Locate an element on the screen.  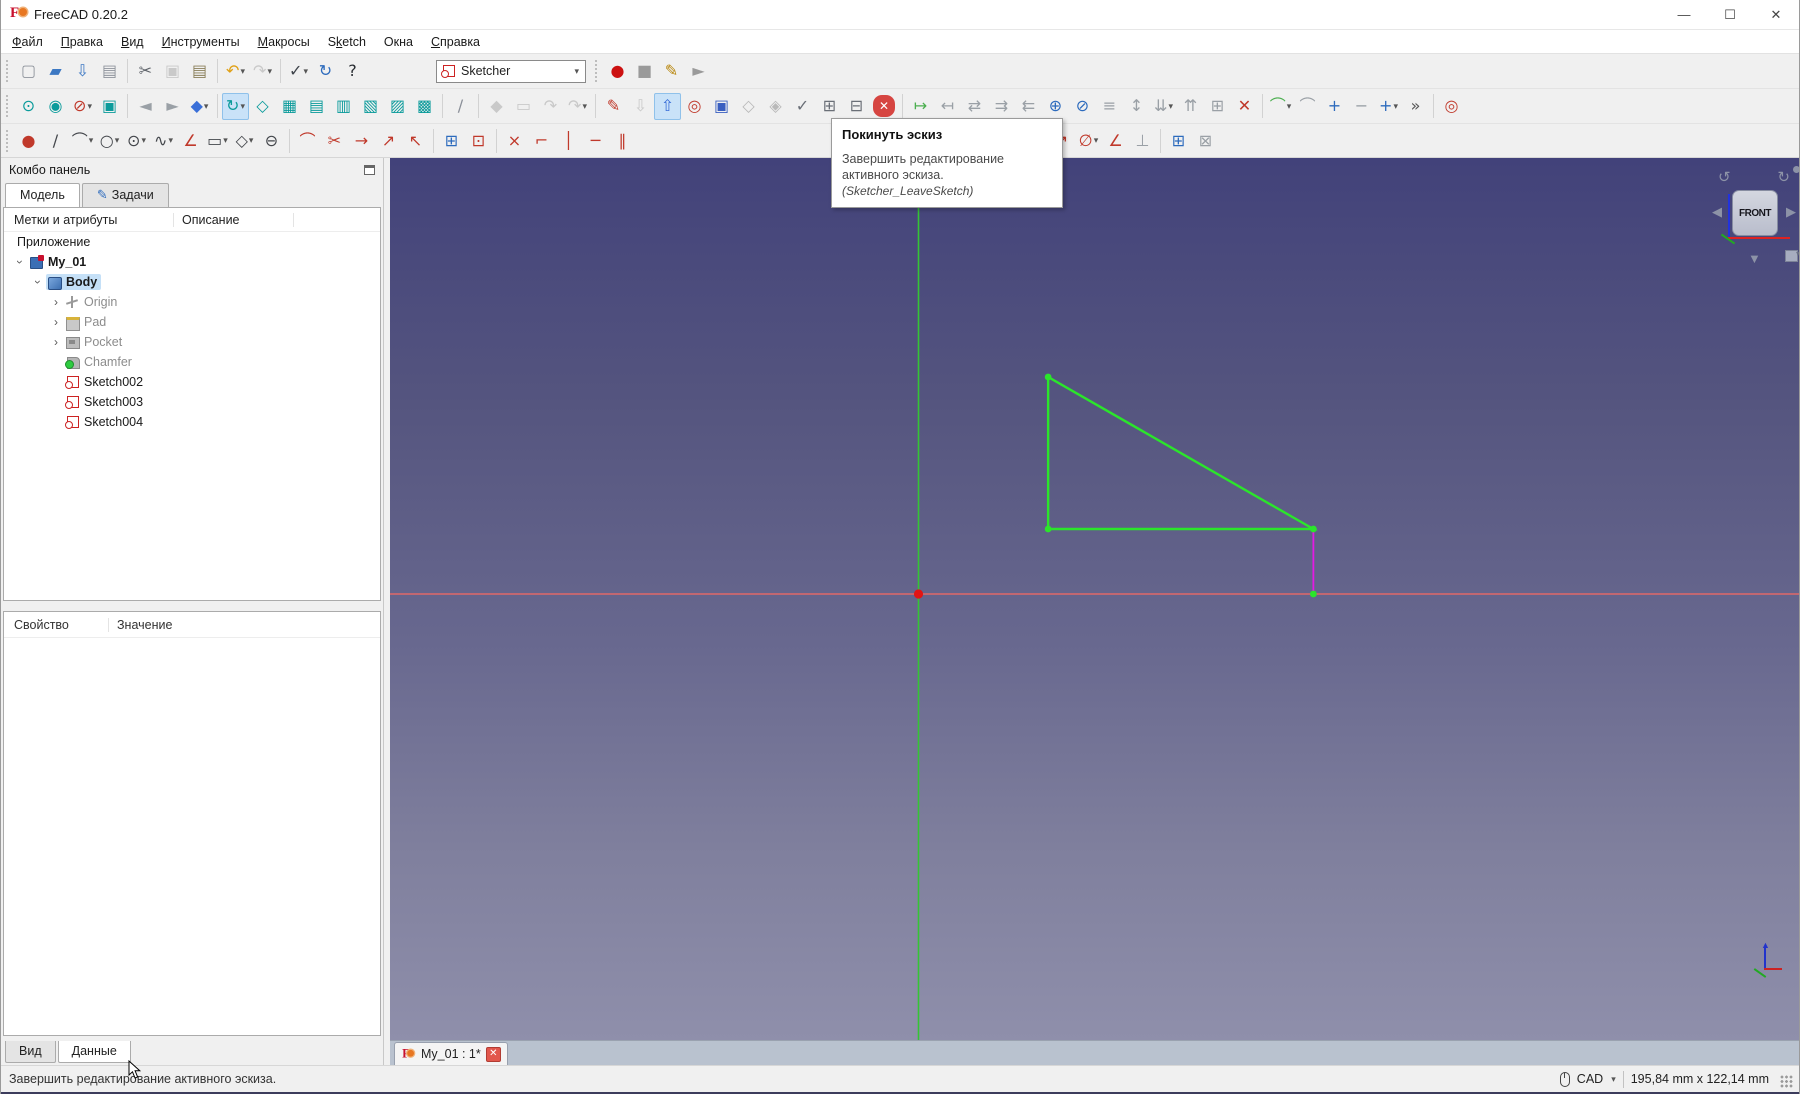
tree-row-document-my01: › My_01 is located at coordinates (192, 262).